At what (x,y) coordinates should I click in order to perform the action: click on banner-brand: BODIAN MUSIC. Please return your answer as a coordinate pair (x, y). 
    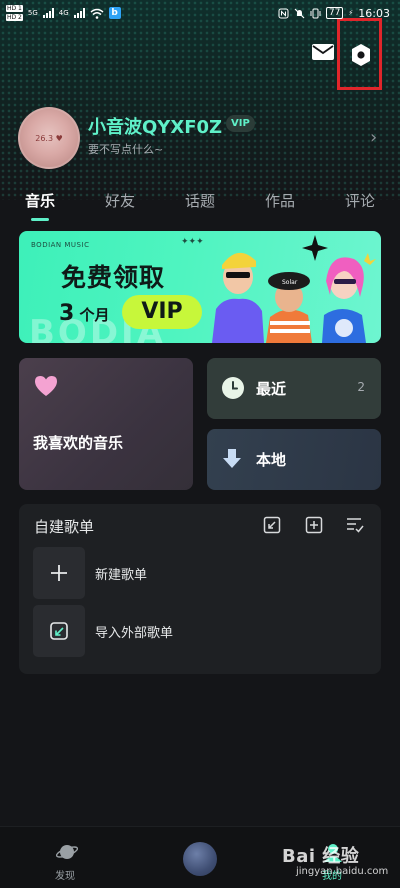
    Looking at the image, I should click on (60, 245).